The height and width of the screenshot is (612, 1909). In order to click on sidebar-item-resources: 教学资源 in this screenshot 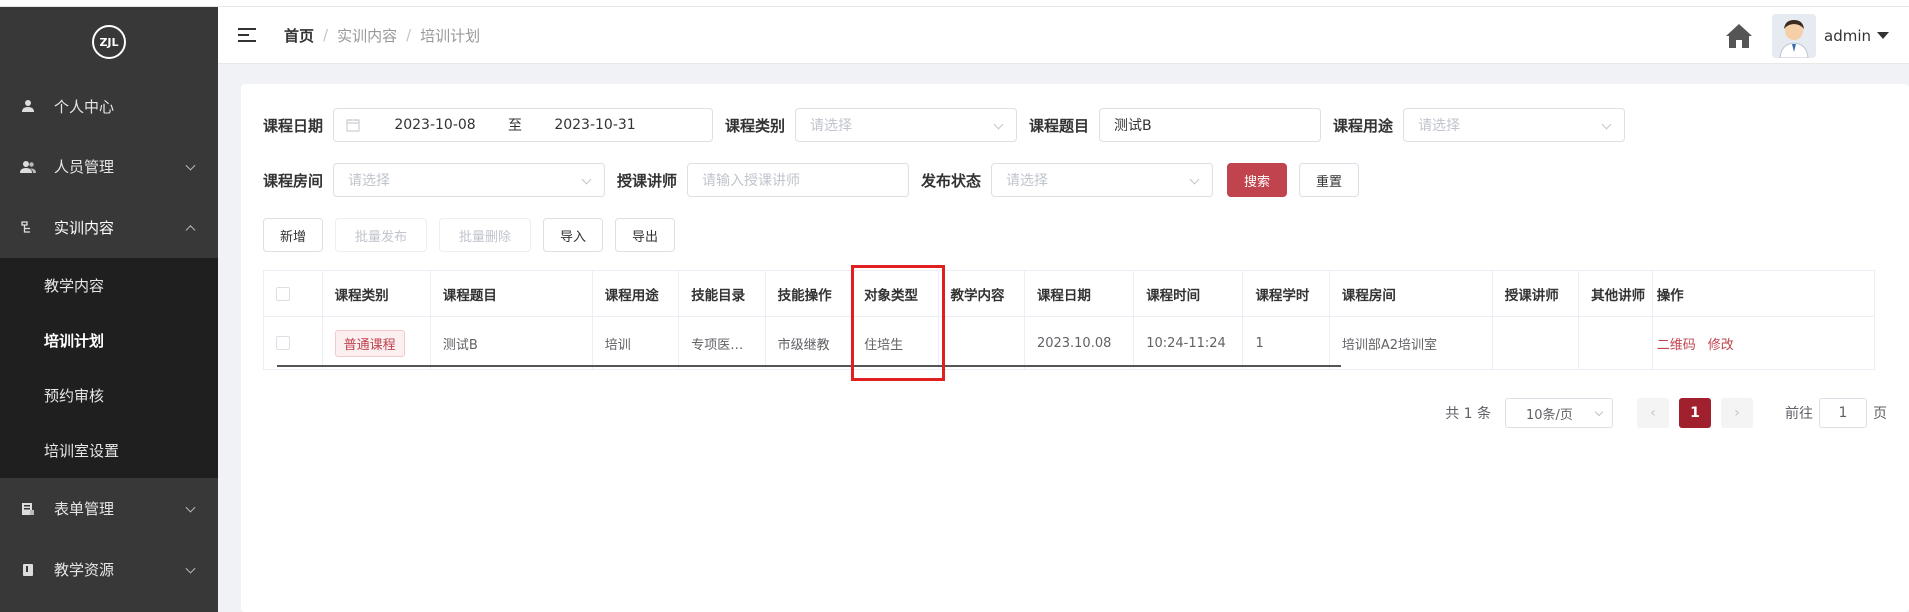, I will do `click(109, 569)`.